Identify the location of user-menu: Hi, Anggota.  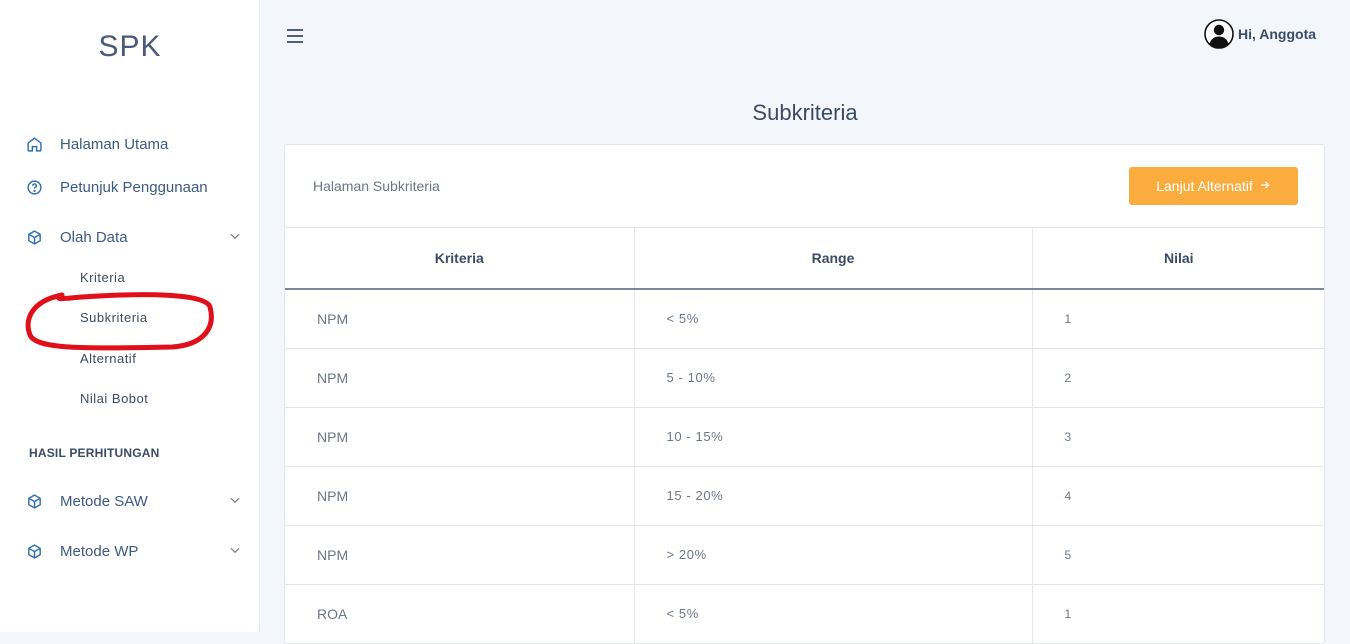
(1260, 34).